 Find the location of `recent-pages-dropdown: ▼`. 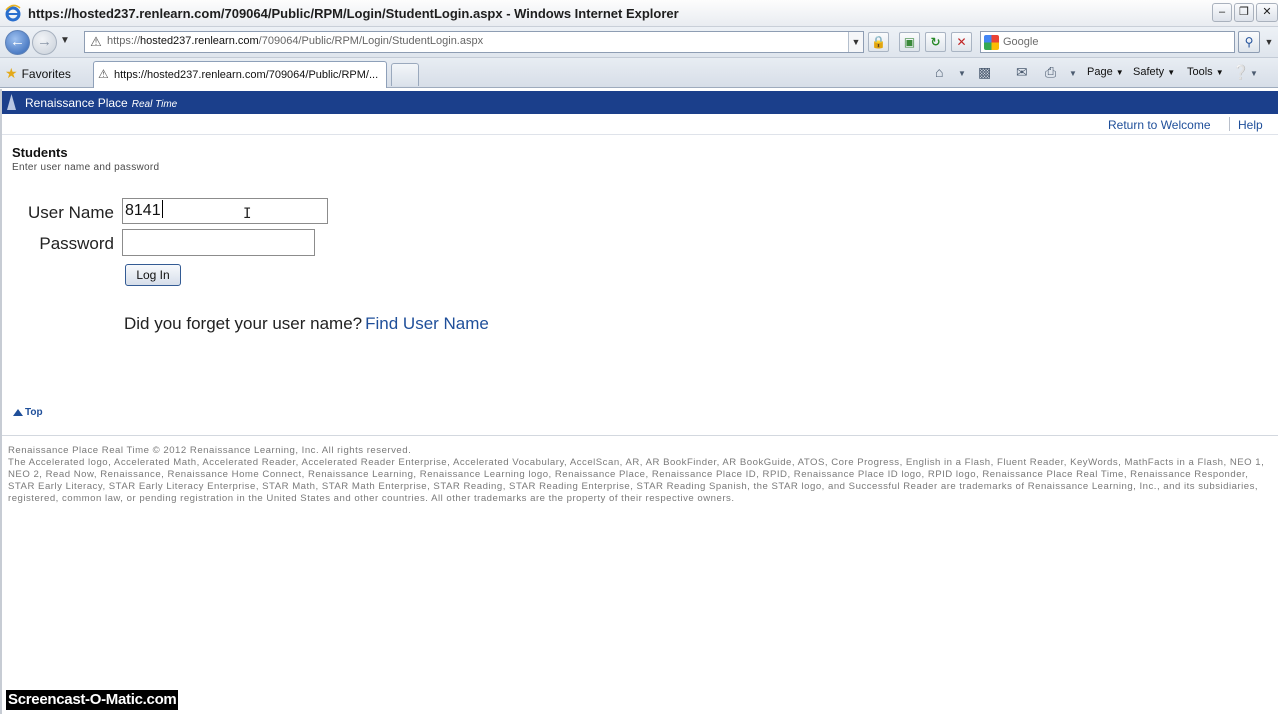

recent-pages-dropdown: ▼ is located at coordinates (65, 40).